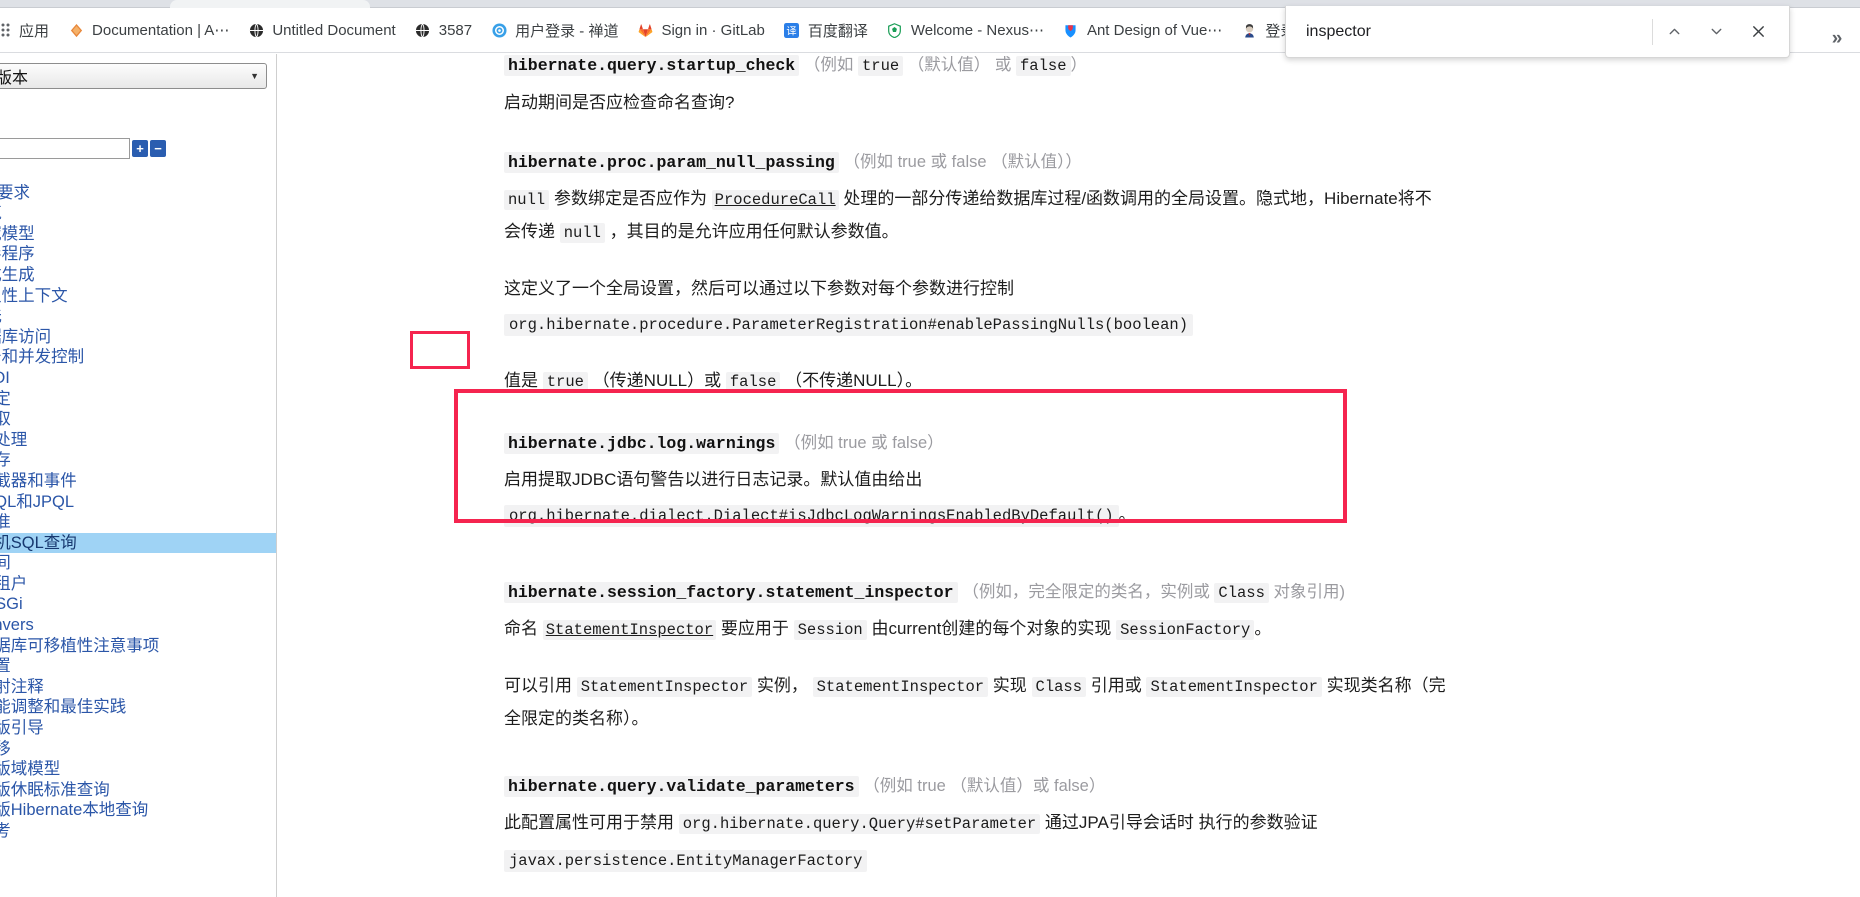 The height and width of the screenshot is (897, 1860). I want to click on sidebar-item-21: 0. OSGi, so click(138, 604).